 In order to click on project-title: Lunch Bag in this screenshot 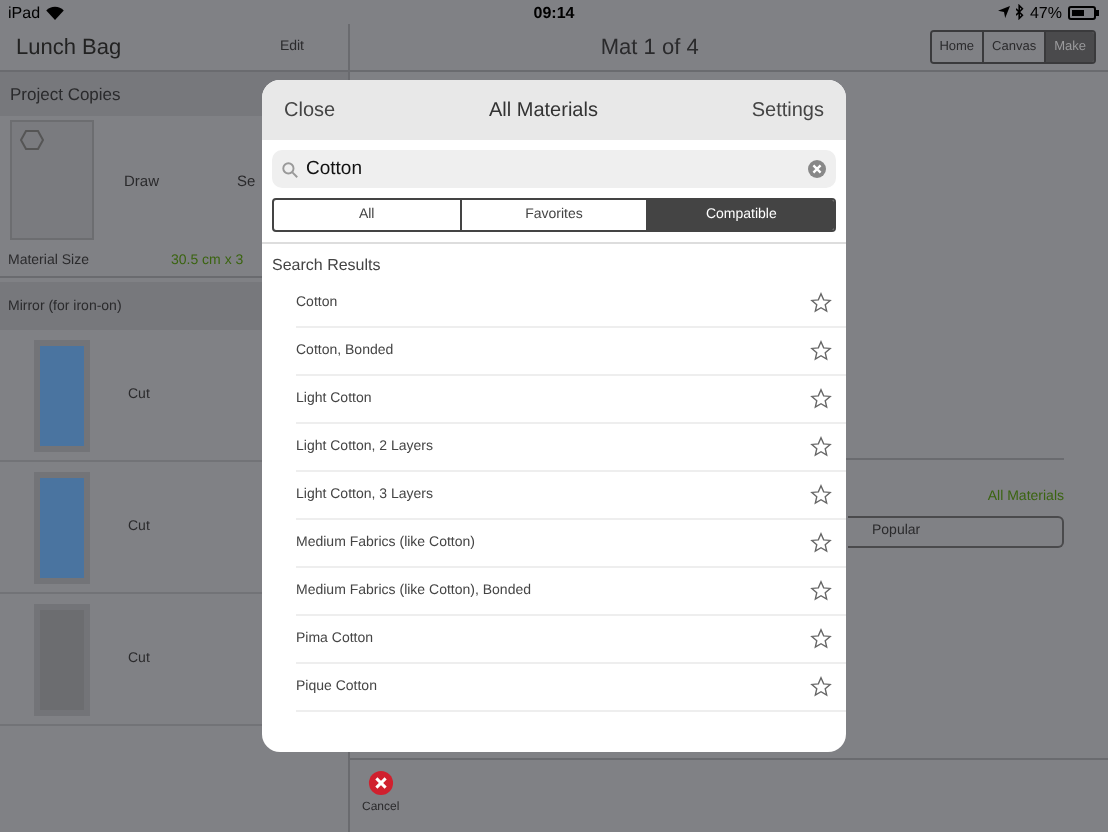, I will do `click(69, 47)`.